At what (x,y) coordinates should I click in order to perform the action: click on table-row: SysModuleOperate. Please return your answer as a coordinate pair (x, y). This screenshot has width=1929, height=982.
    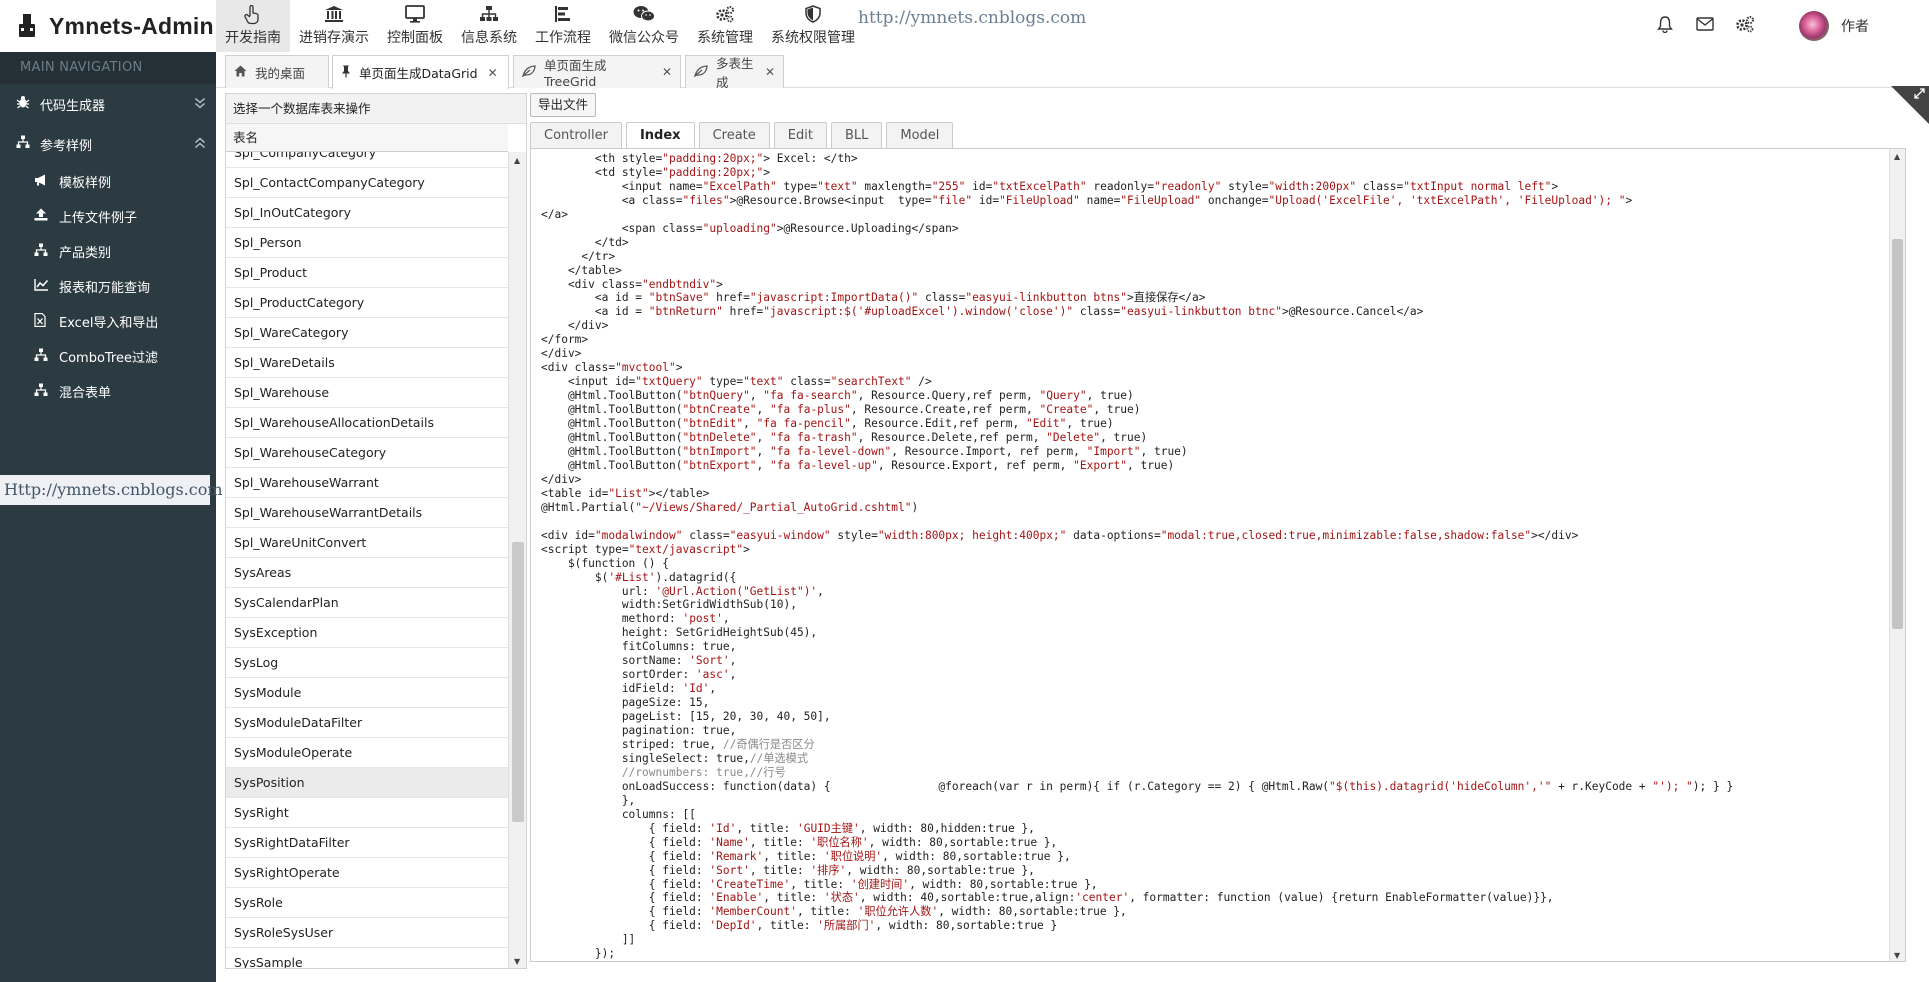
    Looking at the image, I should click on (367, 753).